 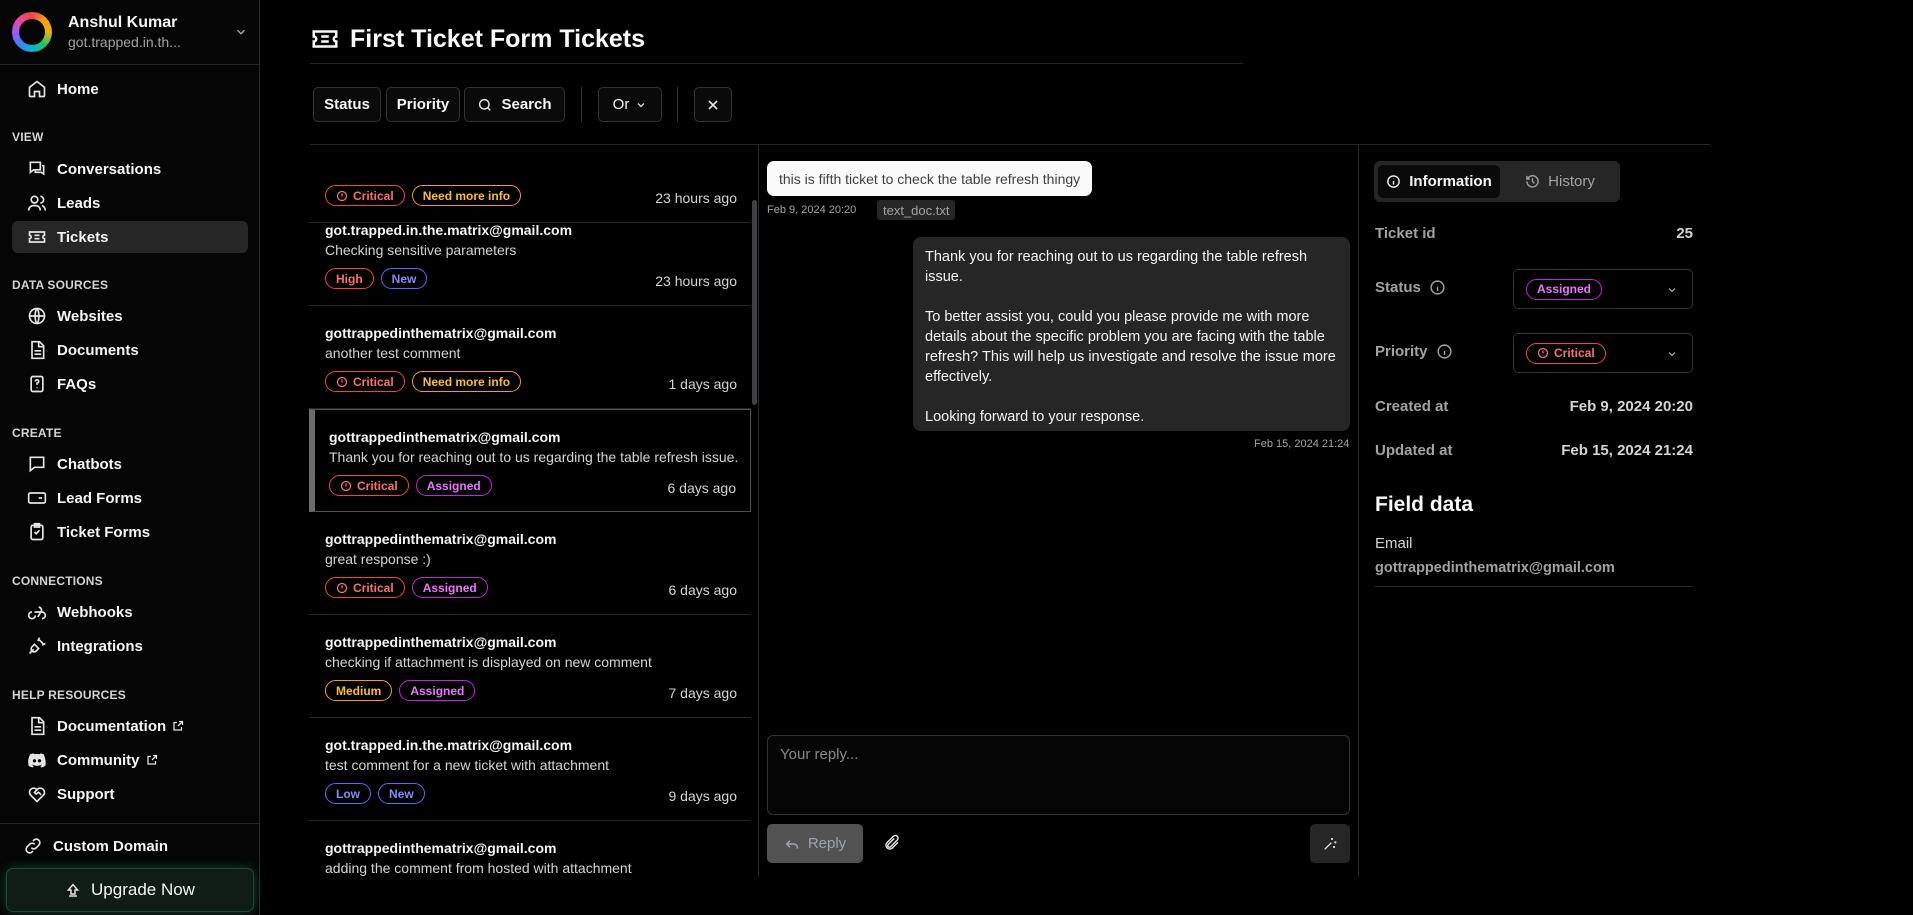 What do you see at coordinates (1450, 181) in the screenshot?
I see `tab-information-label: Information` at bounding box center [1450, 181].